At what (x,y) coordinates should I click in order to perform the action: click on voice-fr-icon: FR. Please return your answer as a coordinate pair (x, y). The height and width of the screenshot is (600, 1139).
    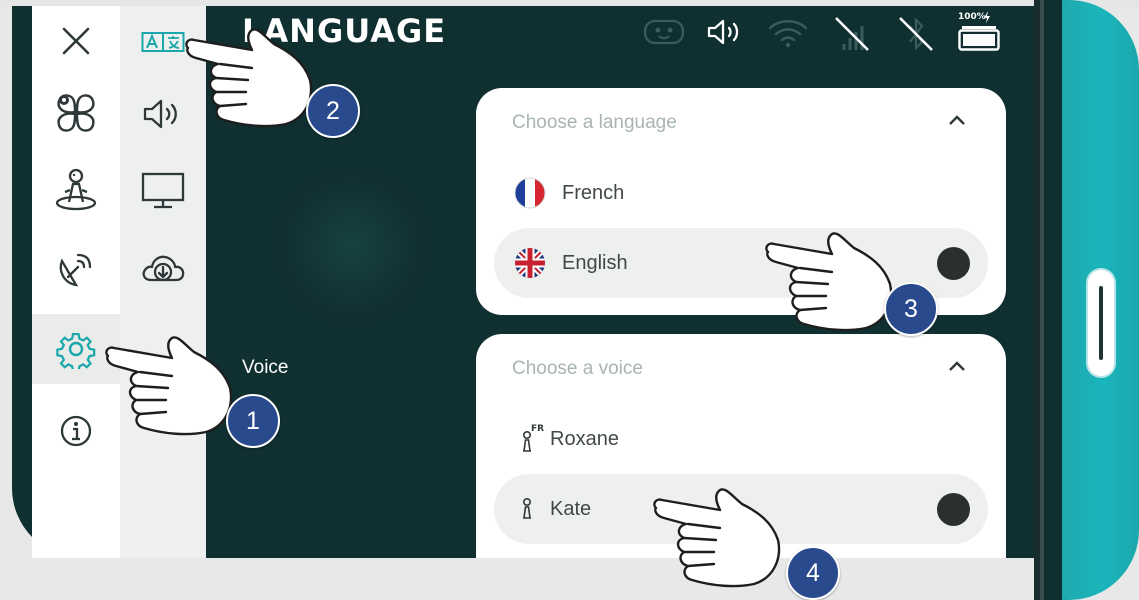
    Looking at the image, I should click on (532, 439).